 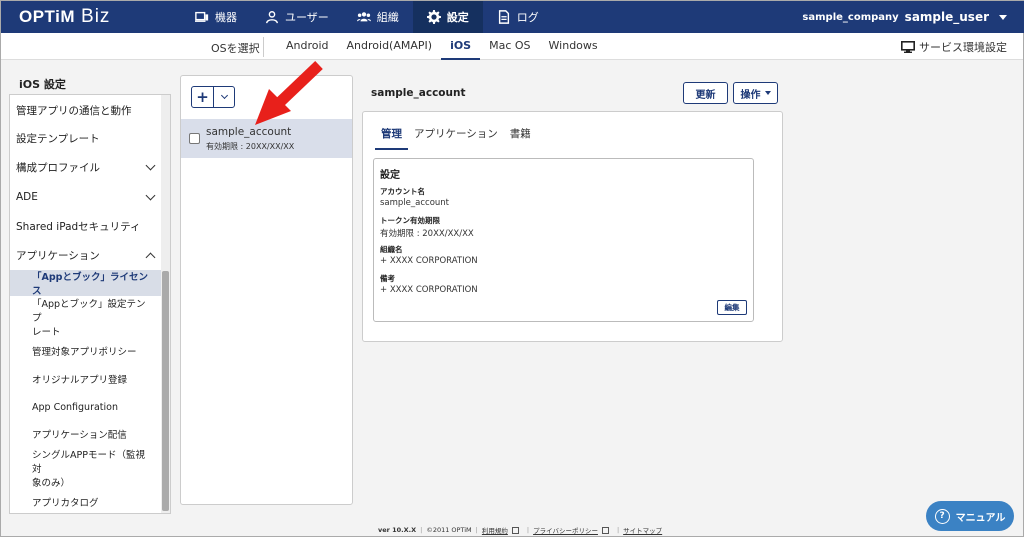 What do you see at coordinates (908, 47) in the screenshot?
I see `monitor-icon` at bounding box center [908, 47].